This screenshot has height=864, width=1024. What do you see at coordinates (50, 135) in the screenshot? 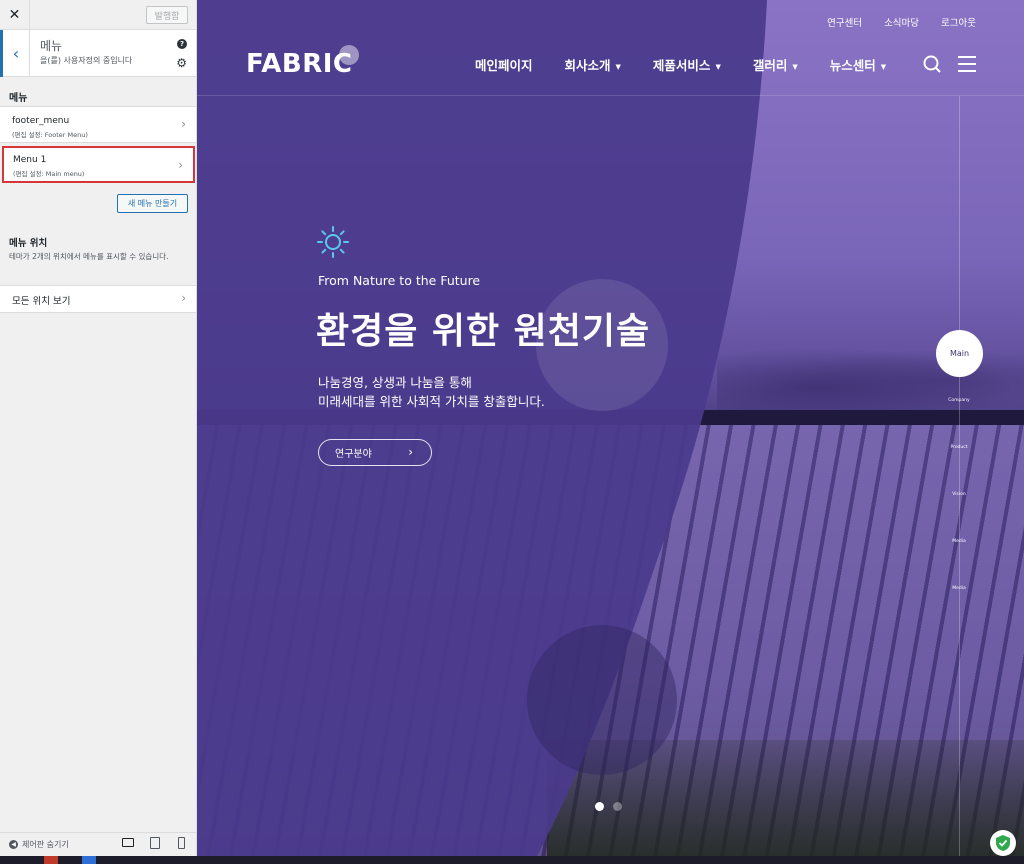
I see `menu-location: (편집 설정: Footer Menu)` at bounding box center [50, 135].